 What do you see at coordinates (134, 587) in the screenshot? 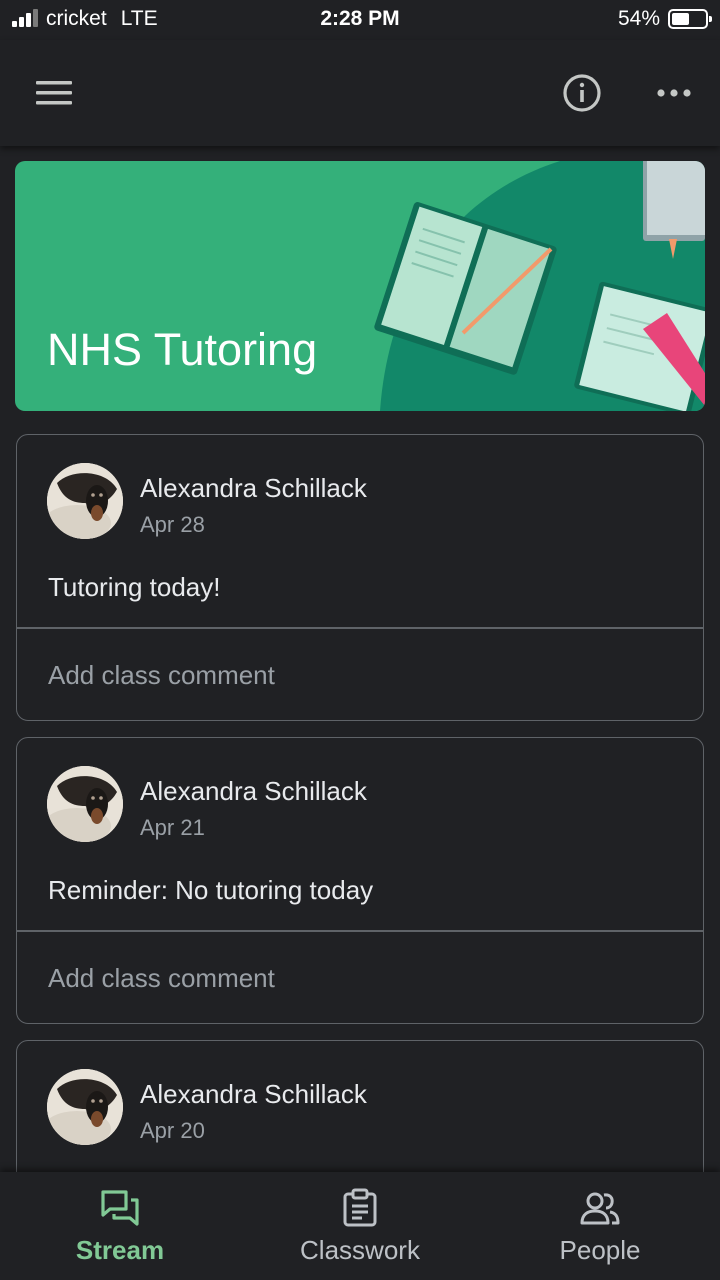
I see `post-text: Tutoring today!` at bounding box center [134, 587].